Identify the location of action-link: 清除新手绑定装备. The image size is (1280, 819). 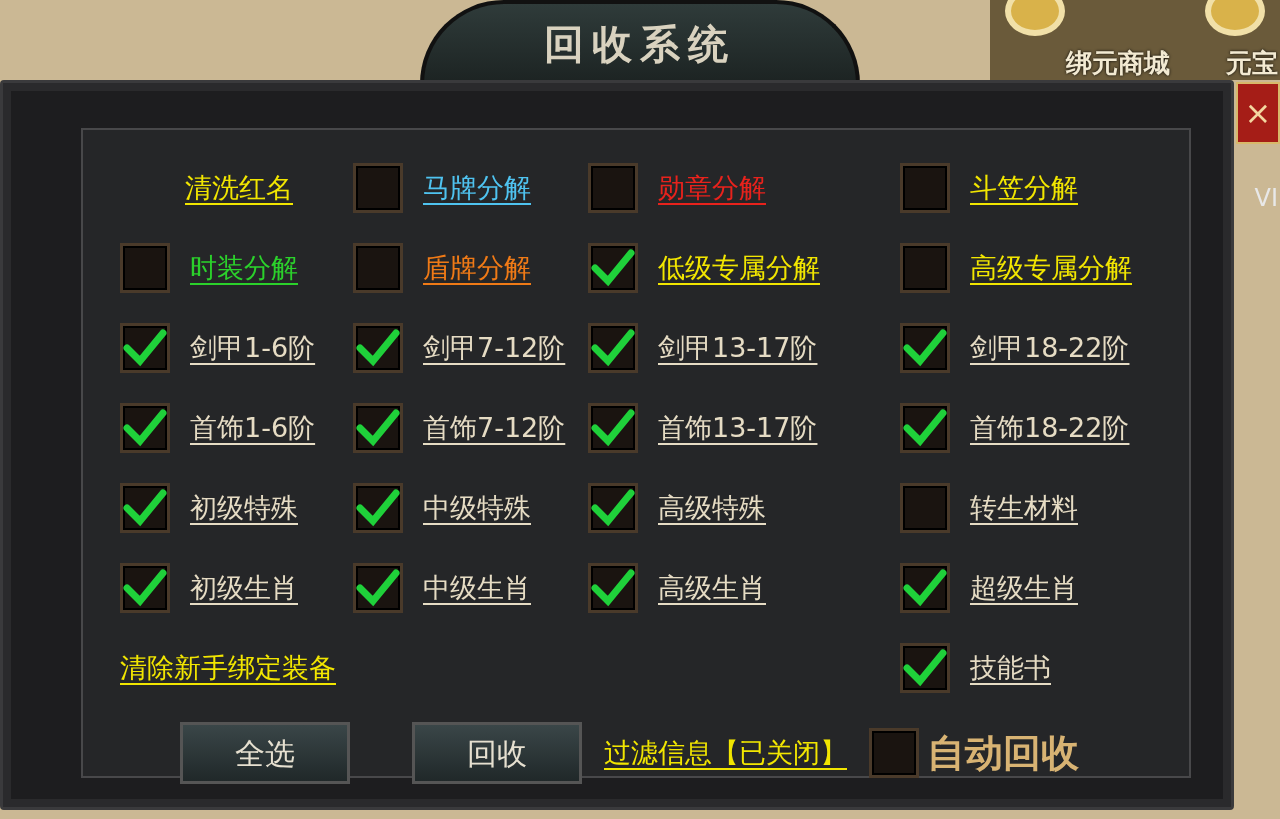
(228, 668).